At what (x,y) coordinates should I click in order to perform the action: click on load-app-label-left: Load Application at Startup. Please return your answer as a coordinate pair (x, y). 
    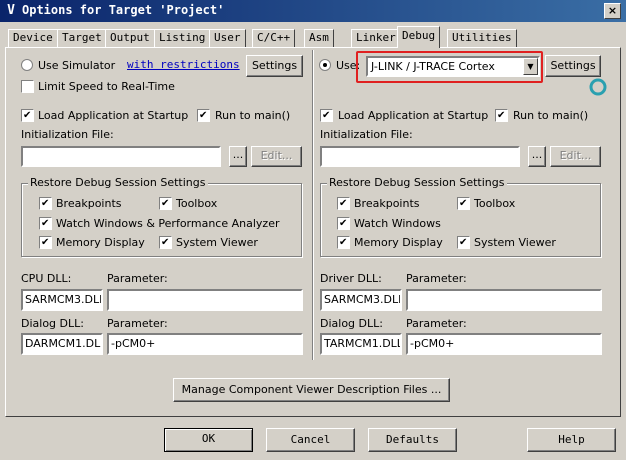
    Looking at the image, I should click on (113, 115).